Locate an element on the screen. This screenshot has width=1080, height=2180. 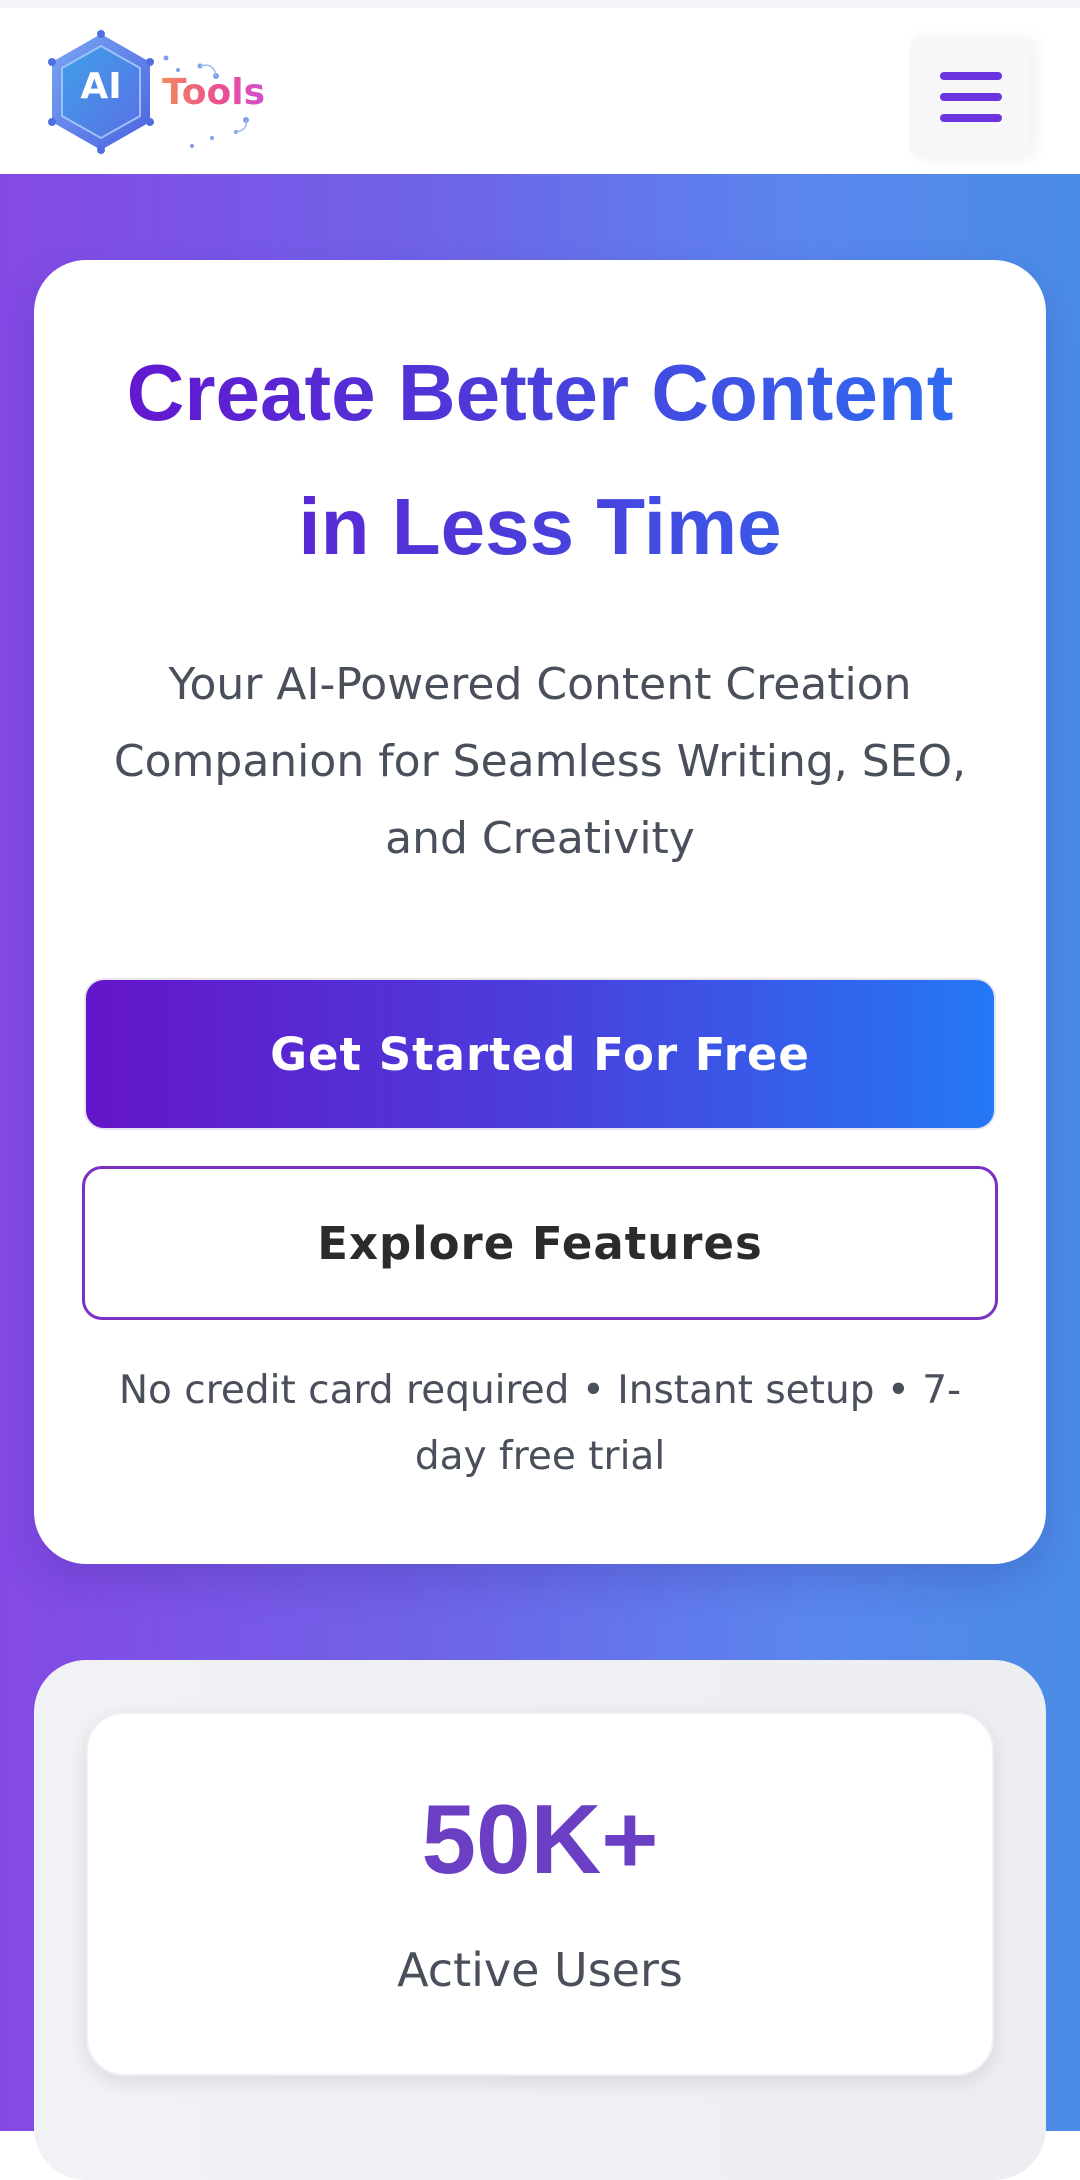
stat-value: 50K+ is located at coordinates (540, 1839).